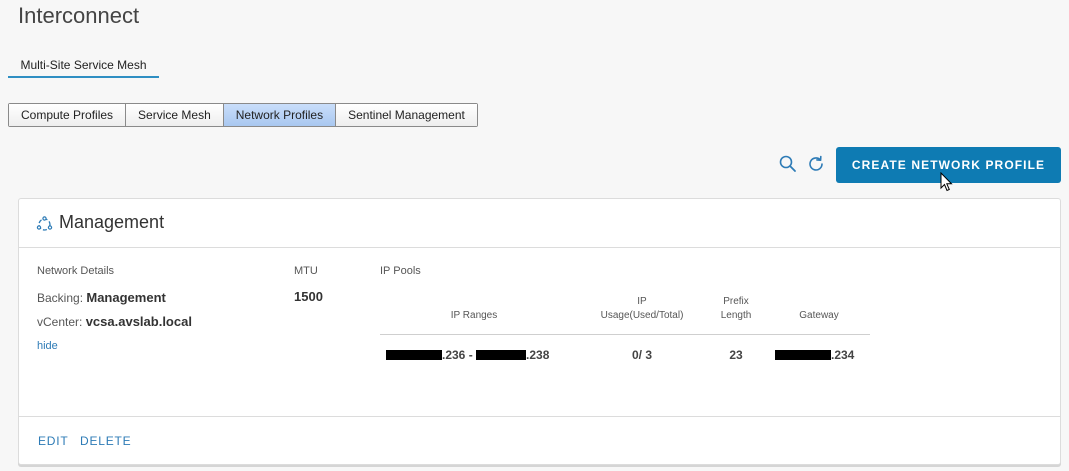  Describe the element at coordinates (736, 309) in the screenshot. I see `column-header-prefix-length: Prefix Length` at that location.